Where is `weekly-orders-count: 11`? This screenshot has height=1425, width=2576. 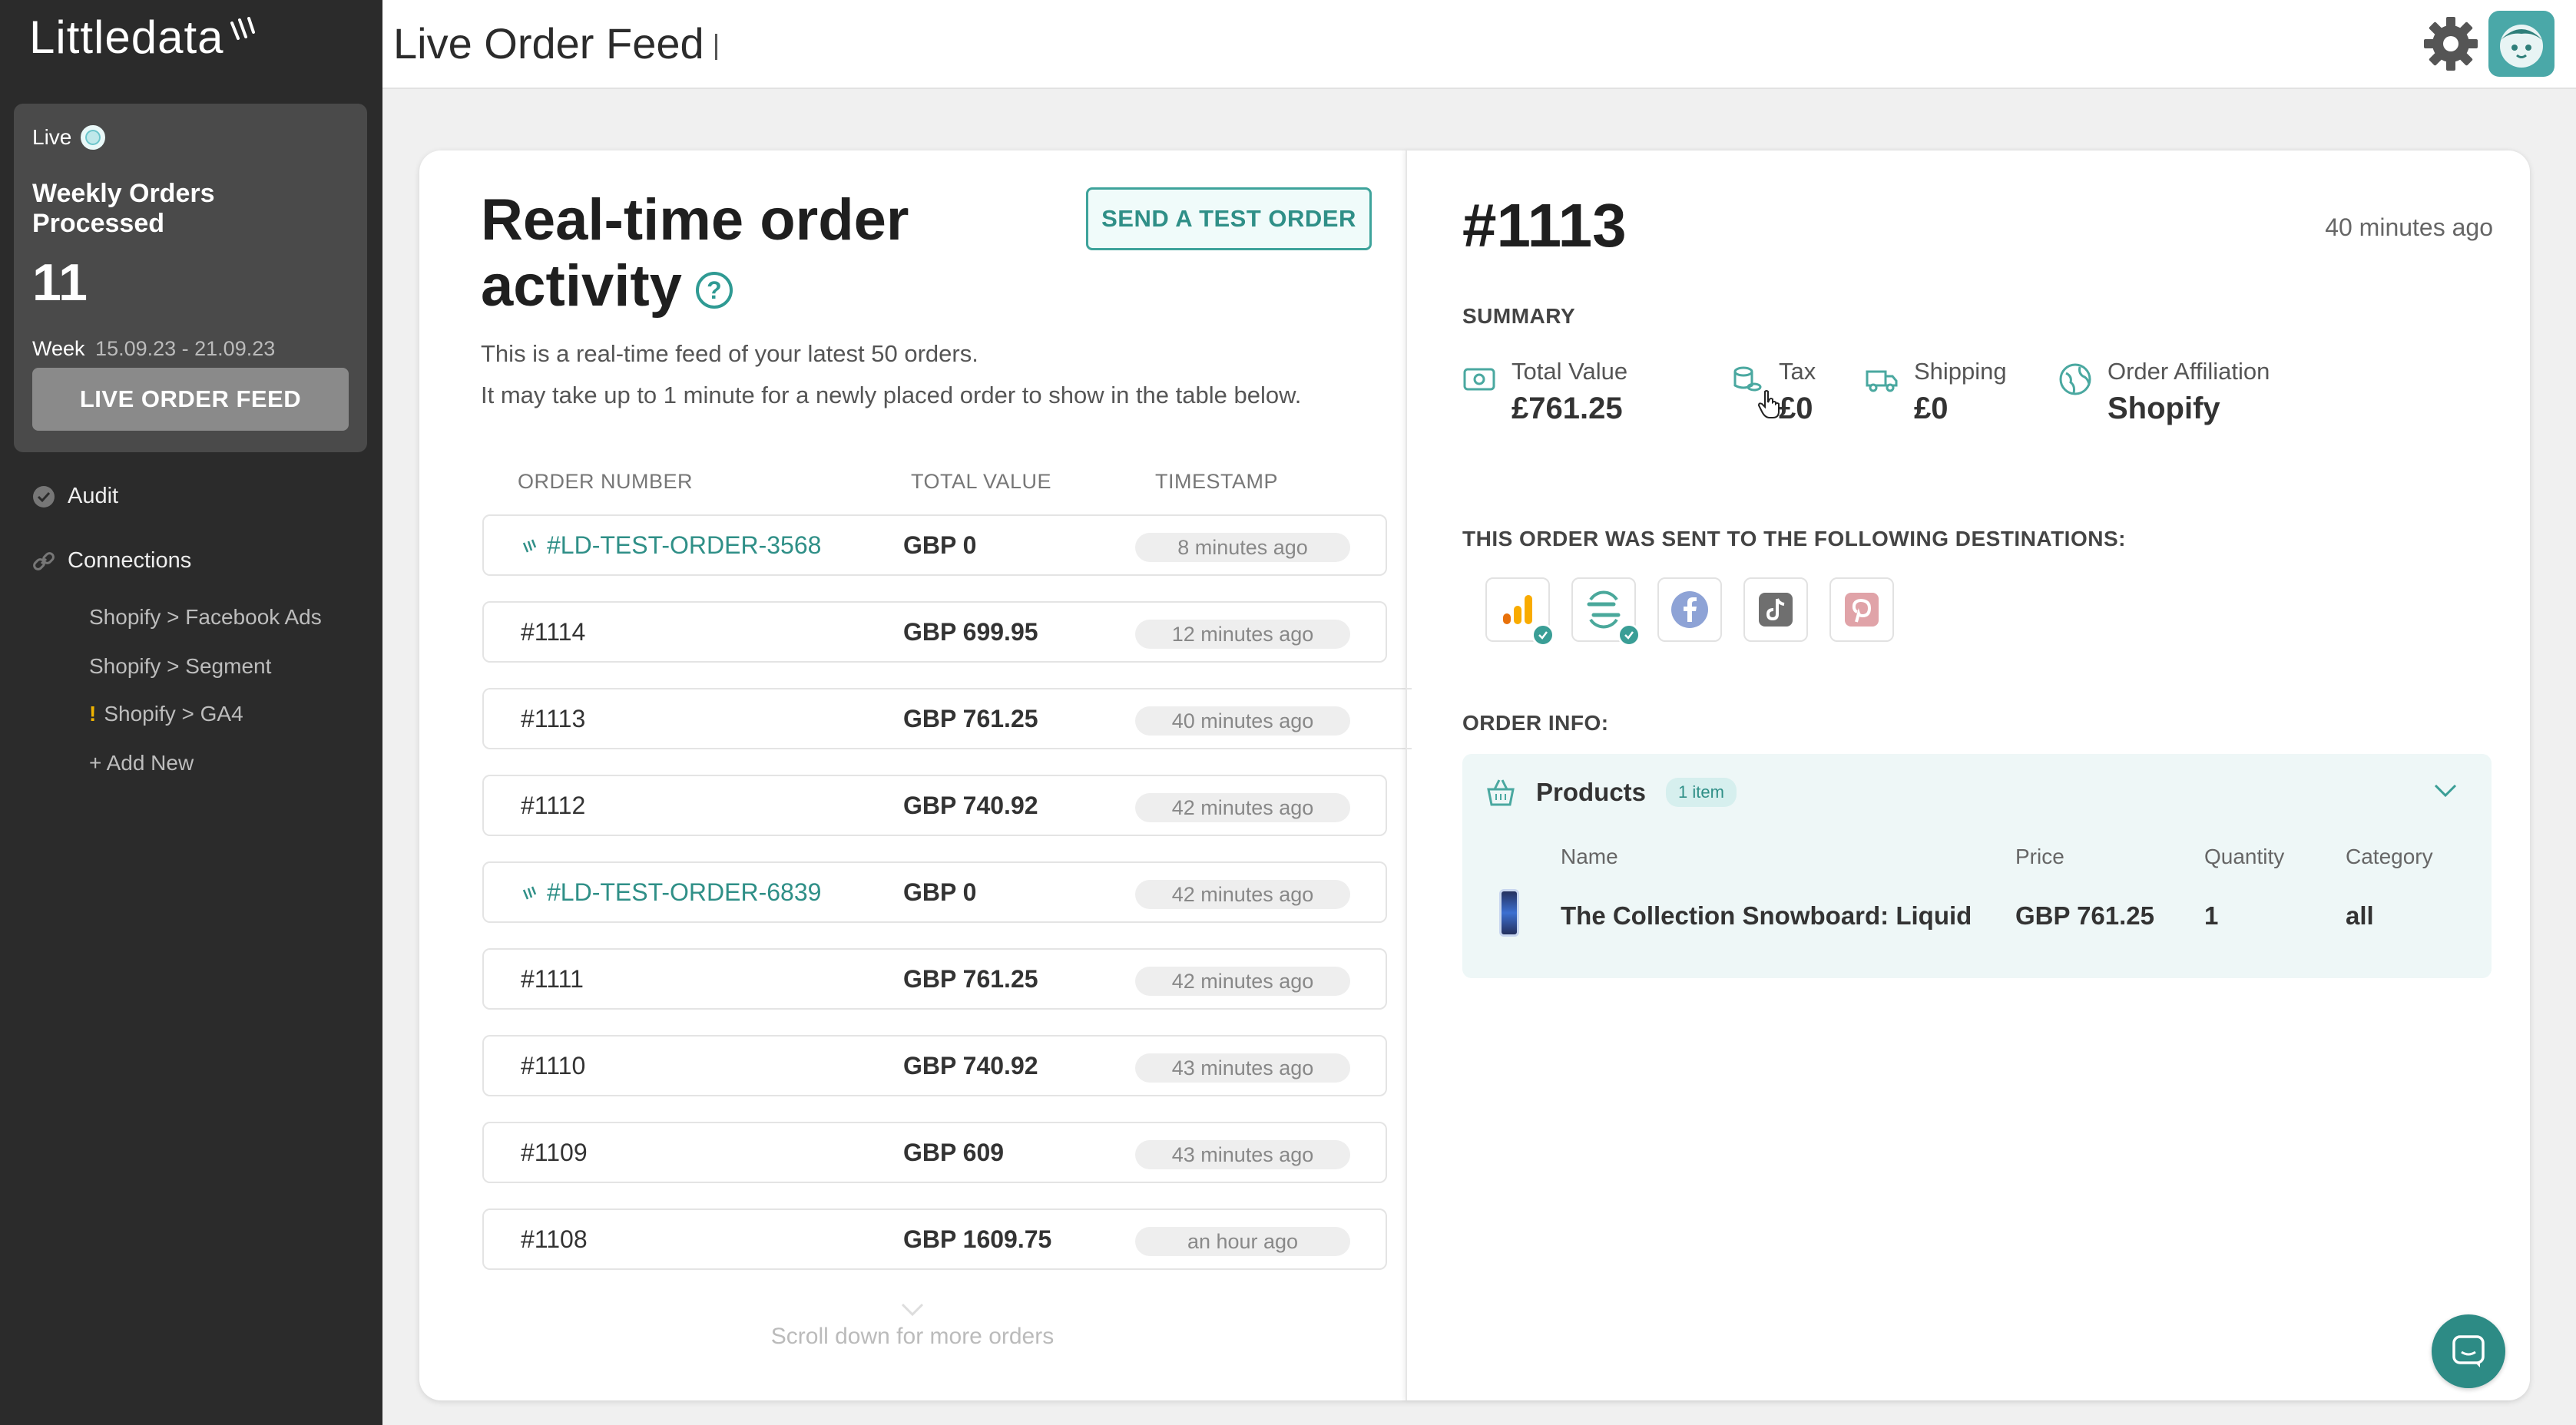 weekly-orders-count: 11 is located at coordinates (60, 283).